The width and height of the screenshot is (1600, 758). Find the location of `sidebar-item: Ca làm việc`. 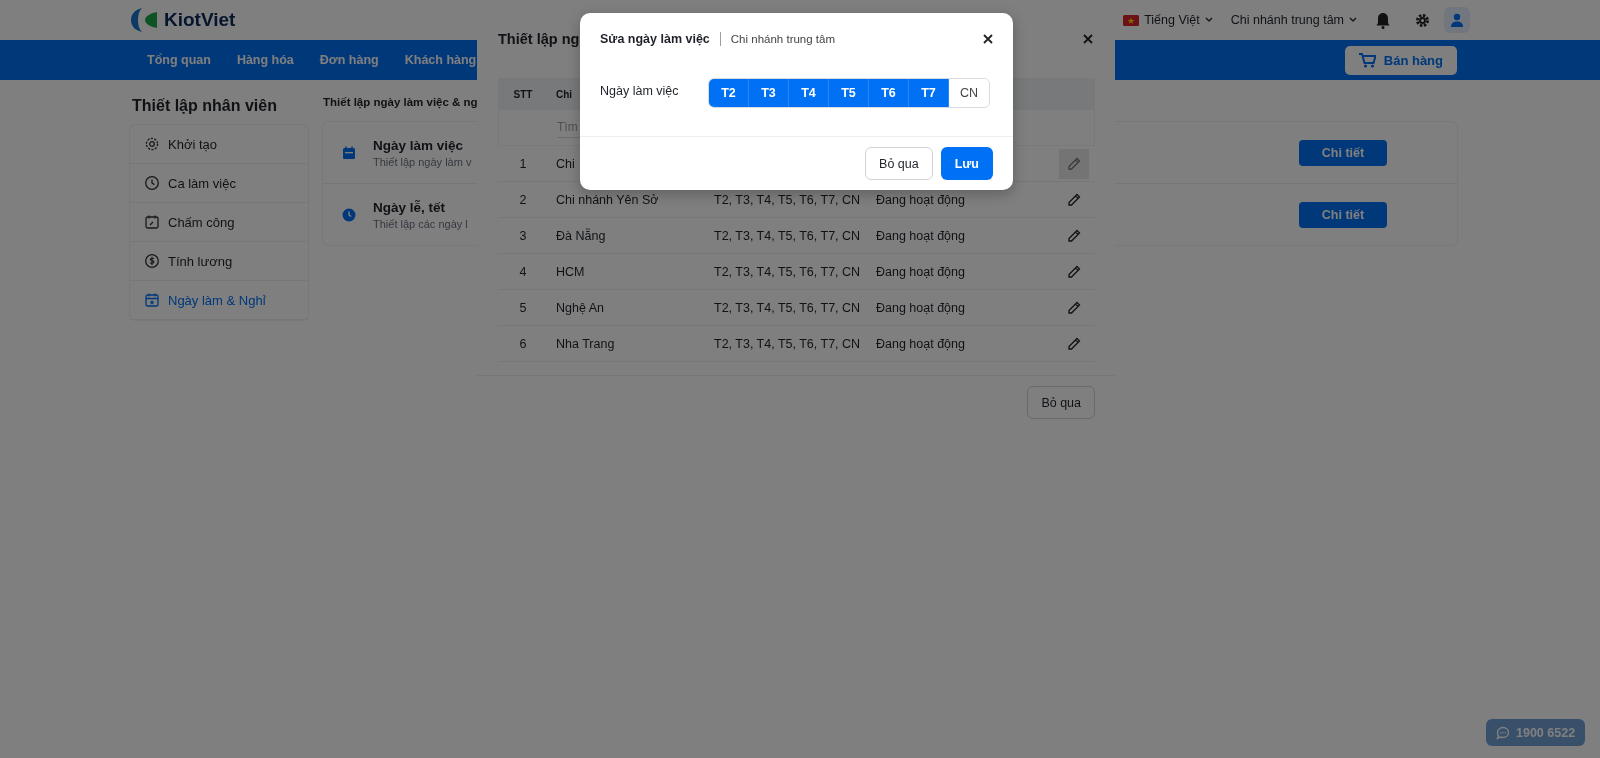

sidebar-item: Ca làm việc is located at coordinates (219, 183).